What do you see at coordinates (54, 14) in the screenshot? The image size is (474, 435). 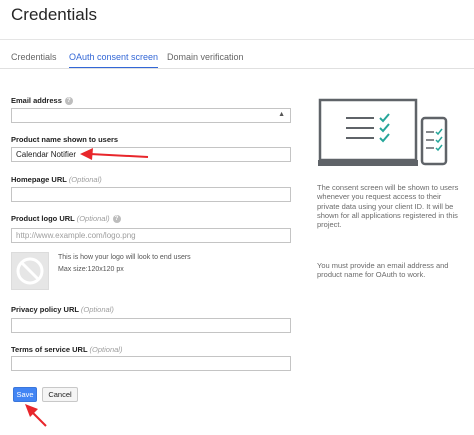 I see `page-title: Credentials` at bounding box center [54, 14].